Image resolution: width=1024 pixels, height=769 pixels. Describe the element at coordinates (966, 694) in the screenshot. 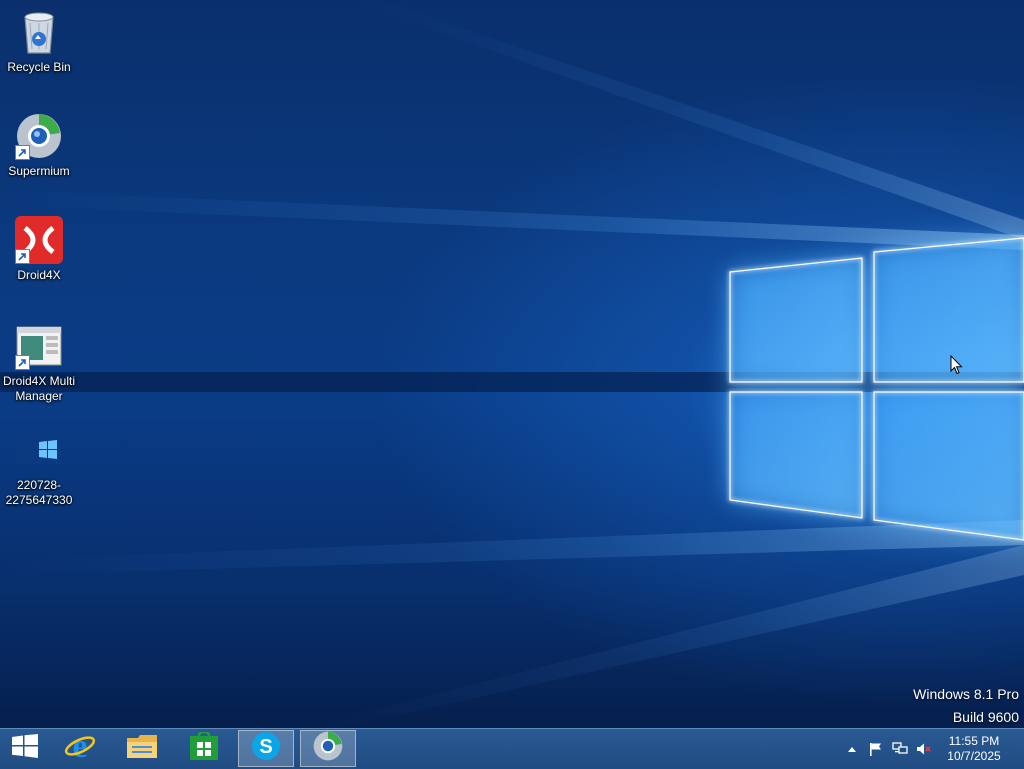

I see `watermark-edition: Windows 8.1 Pro` at that location.